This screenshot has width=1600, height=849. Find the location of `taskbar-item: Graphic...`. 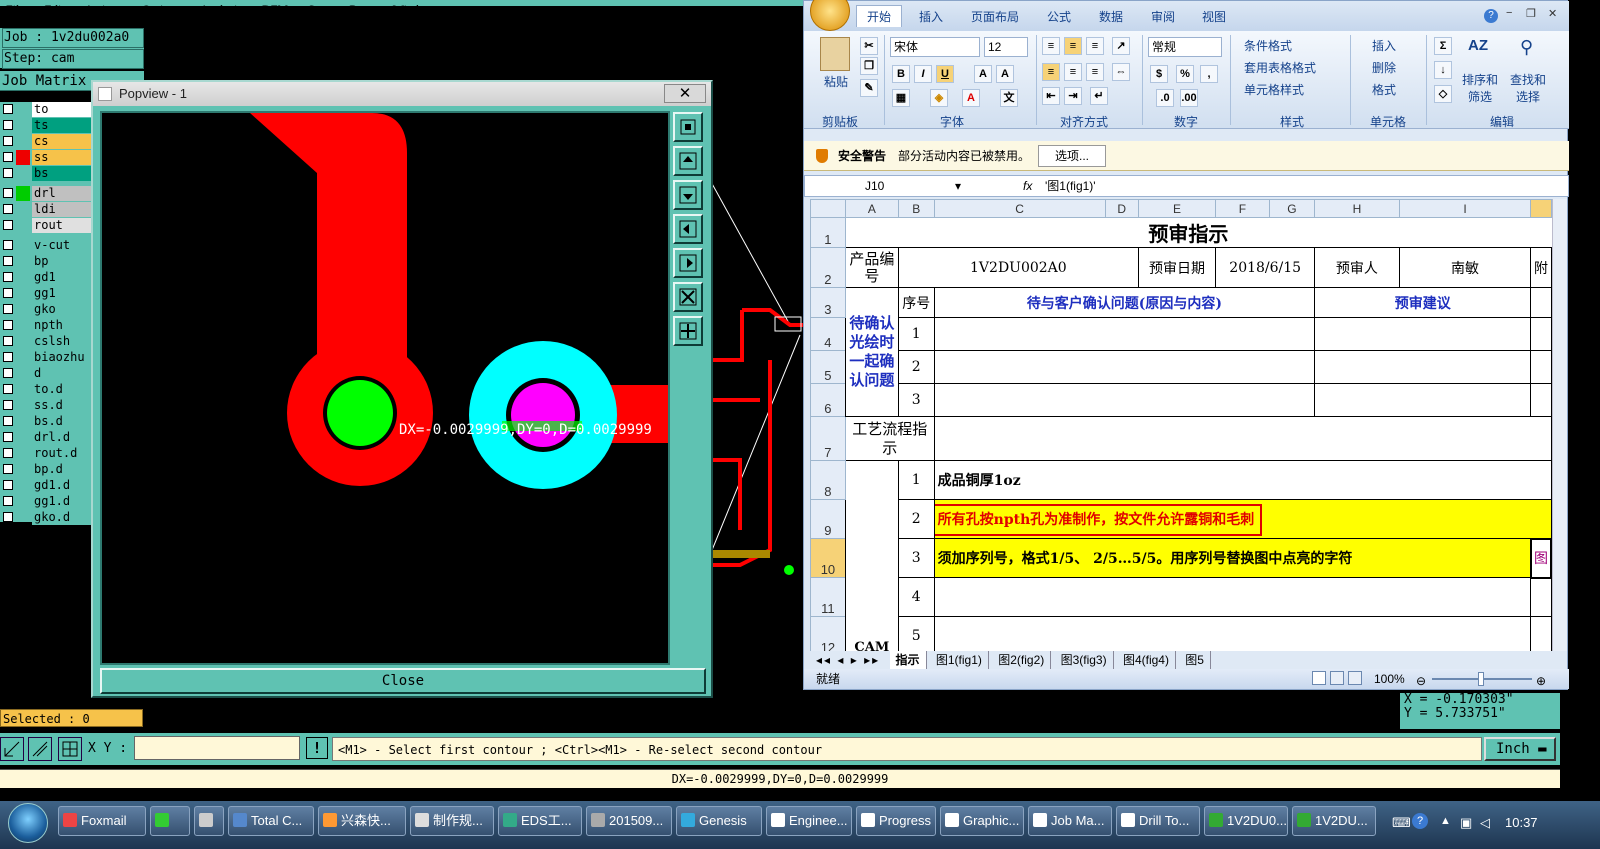

taskbar-item: Graphic... is located at coordinates (982, 821).